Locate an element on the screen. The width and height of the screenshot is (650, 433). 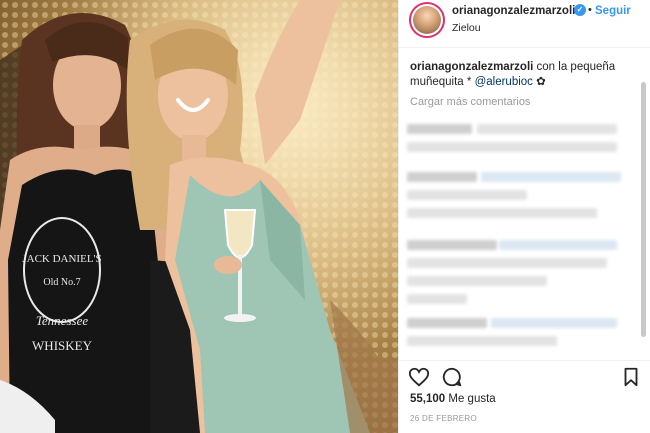
post-actions: 55,100 Me gusta 26 DE FEBRERO is located at coordinates (524, 396).